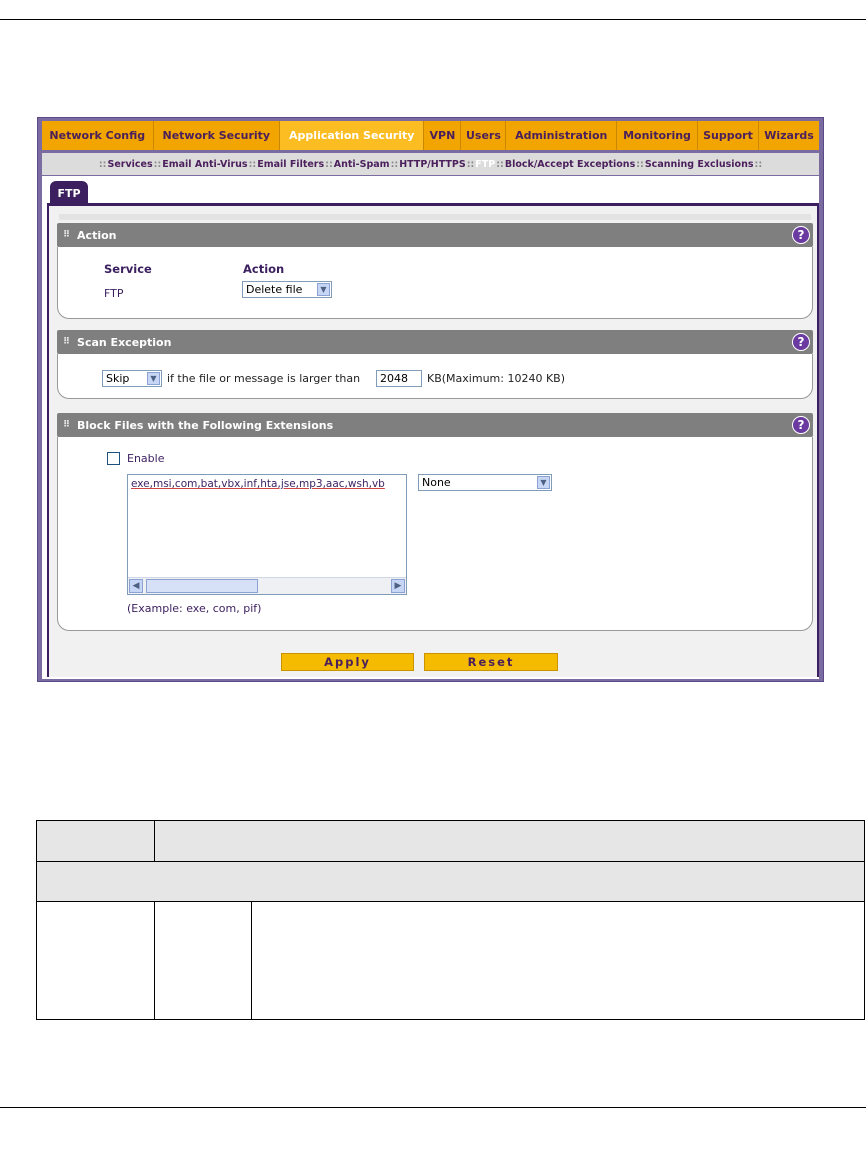 The width and height of the screenshot is (866, 1170). What do you see at coordinates (352, 135) in the screenshot?
I see `nav-application-security: Application Security` at bounding box center [352, 135].